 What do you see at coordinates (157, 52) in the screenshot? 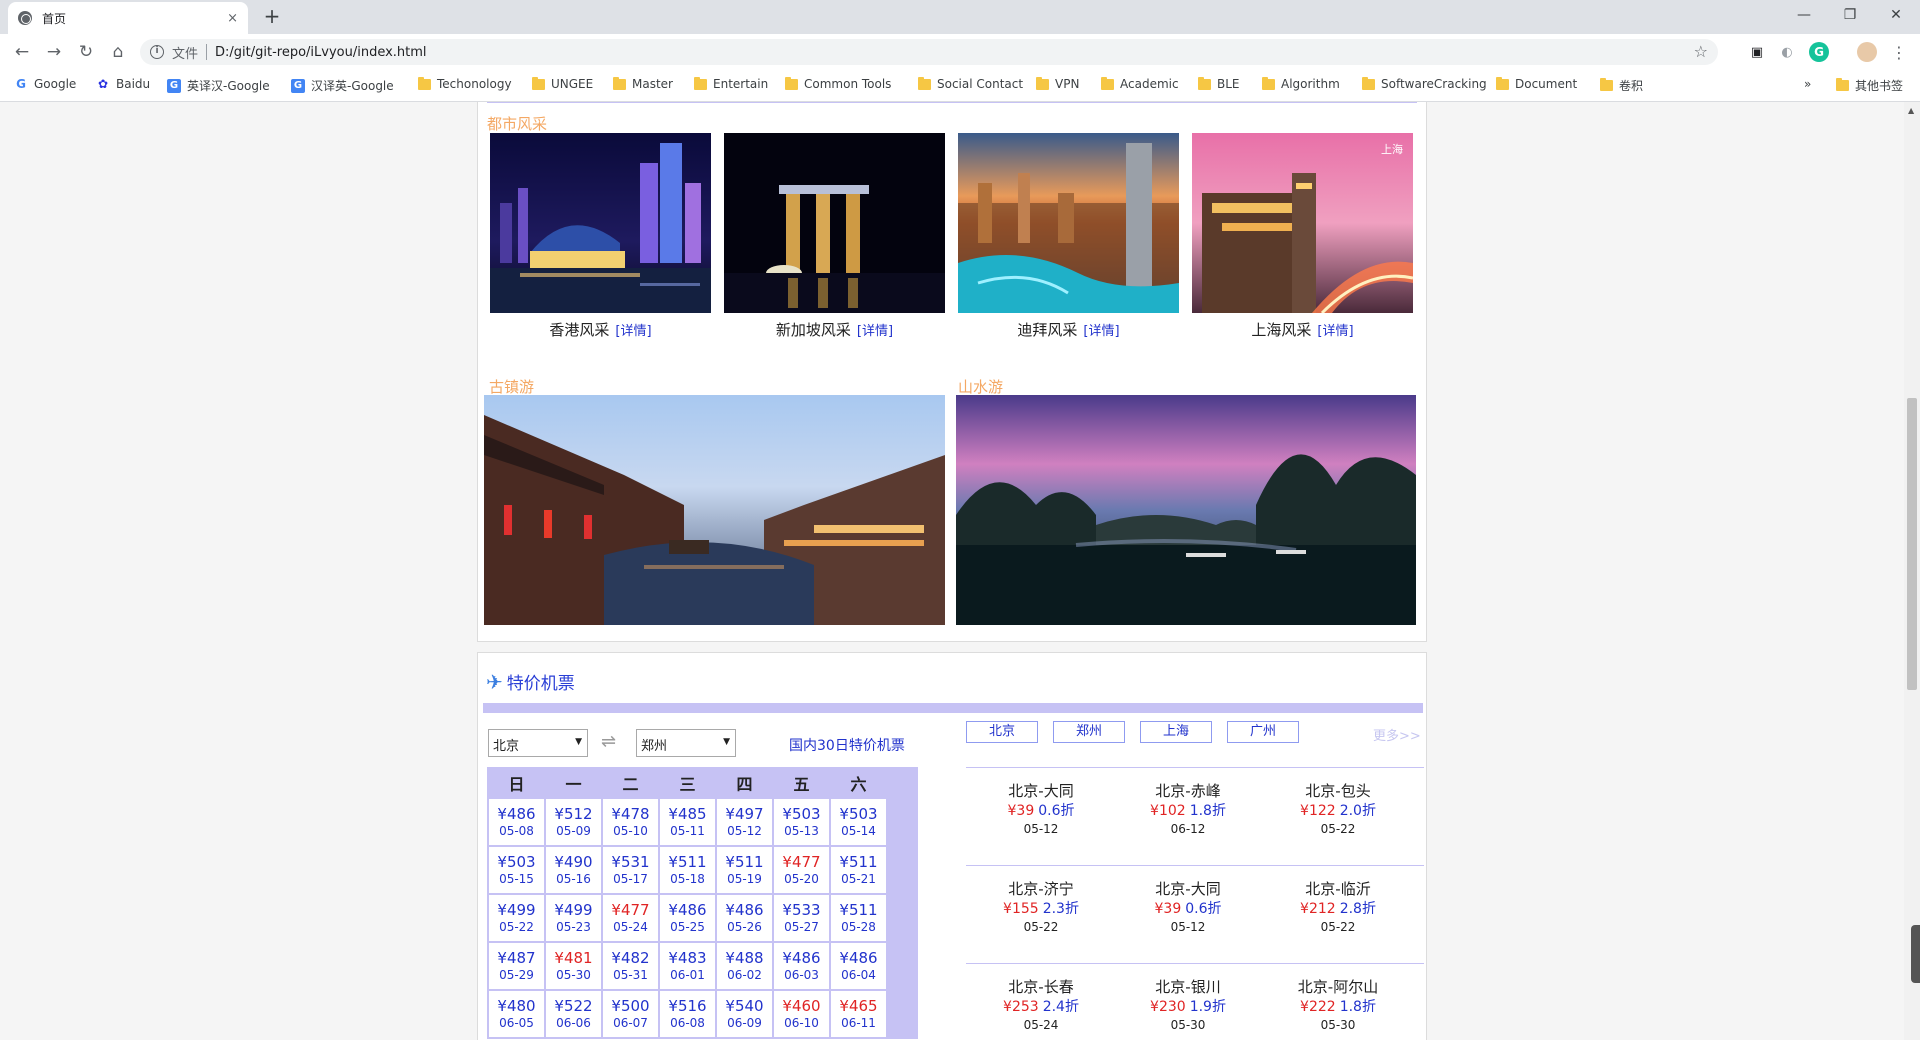
I see `info-icon: i` at bounding box center [157, 52].